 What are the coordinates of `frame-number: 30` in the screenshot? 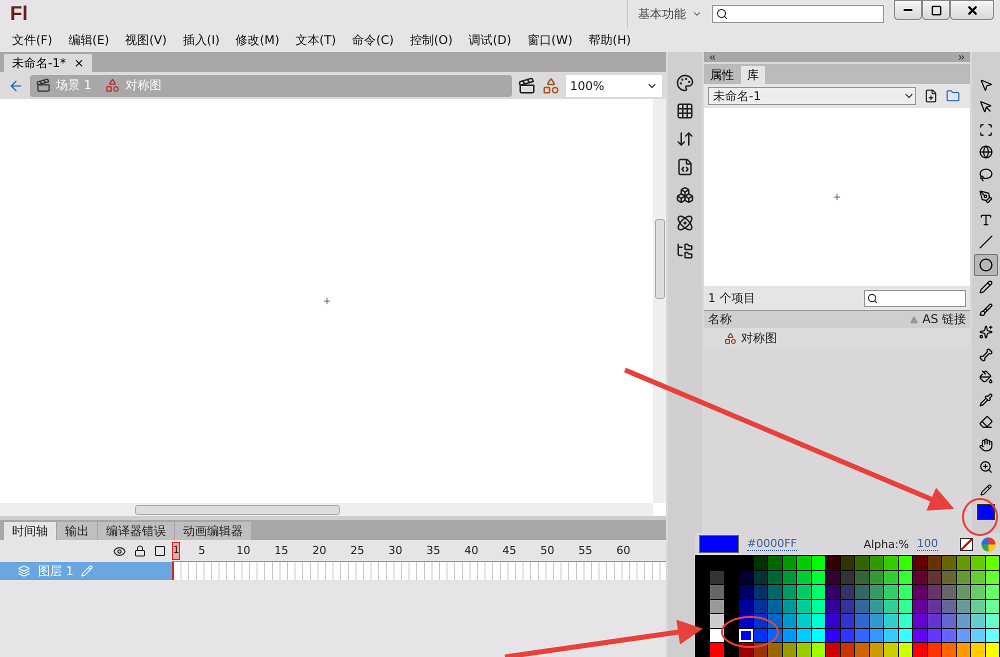 It's located at (395, 550).